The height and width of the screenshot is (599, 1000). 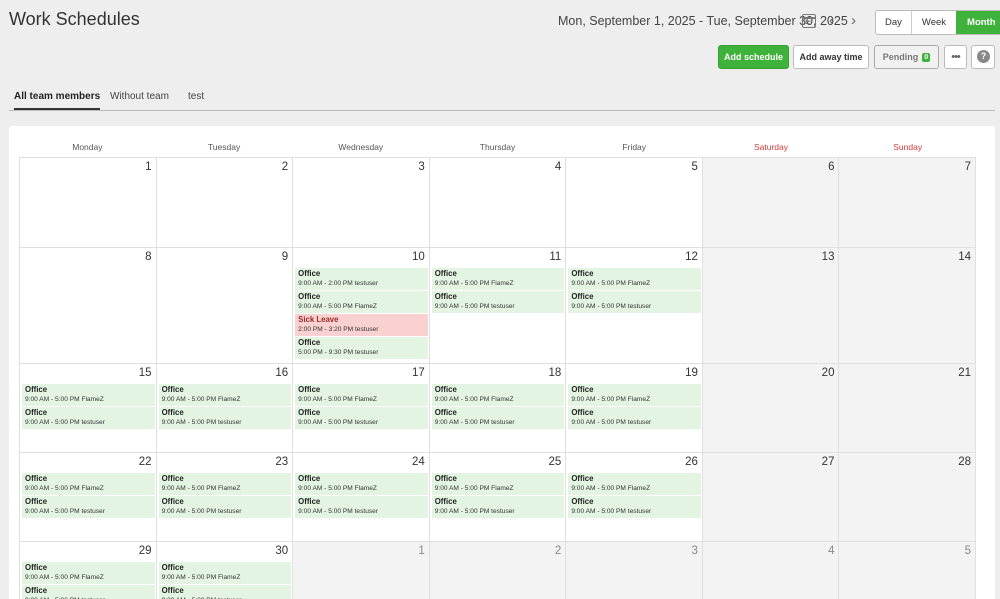 What do you see at coordinates (361, 325) in the screenshot?
I see `sick-leave-event: Sick Leave 2:00 PM - 3:20 PM testuser` at bounding box center [361, 325].